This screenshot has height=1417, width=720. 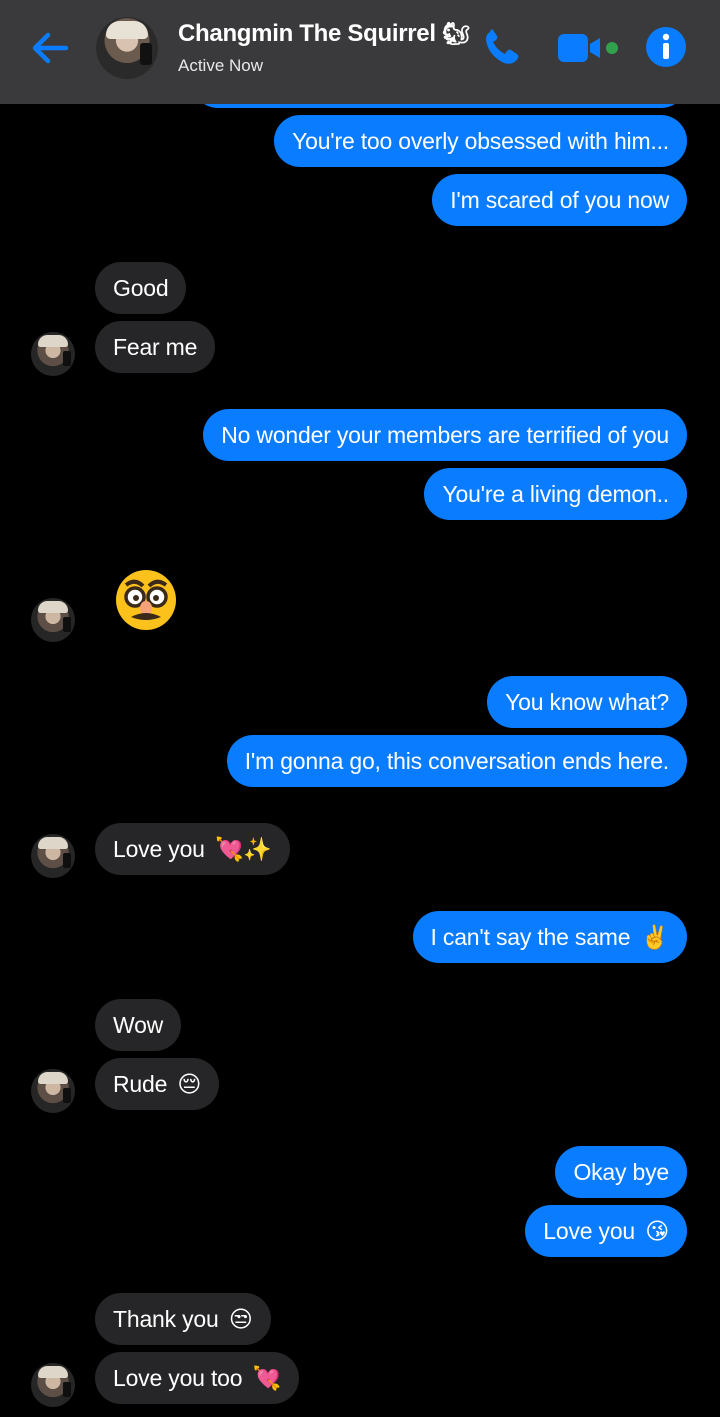 I want to click on squirrel-emoji: 🐿, so click(x=456, y=33).